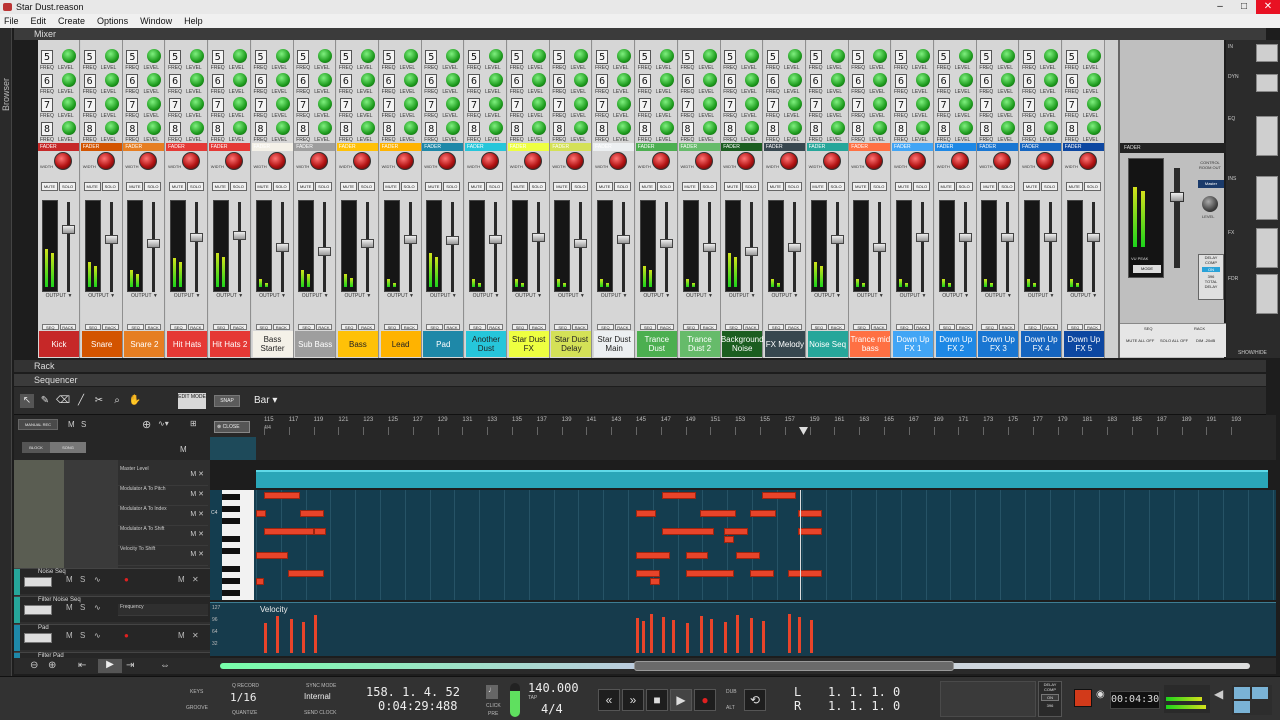 This screenshot has height=720, width=1280. Describe the element at coordinates (492, 692) in the screenshot. I see `metronome-icon: ♩` at that location.